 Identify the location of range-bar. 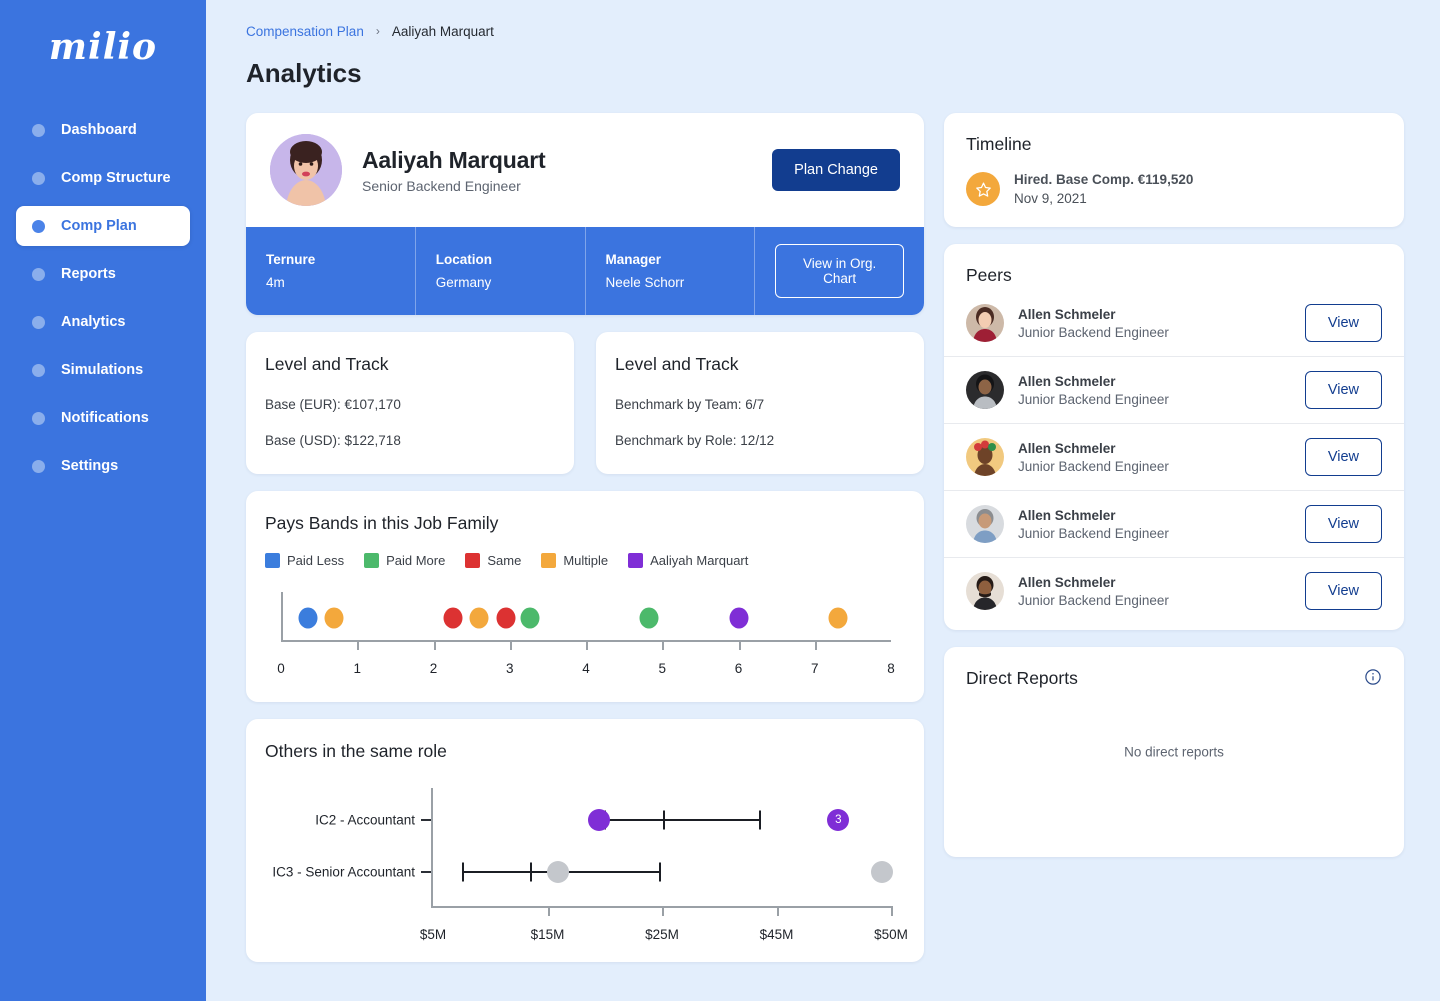
(682, 820).